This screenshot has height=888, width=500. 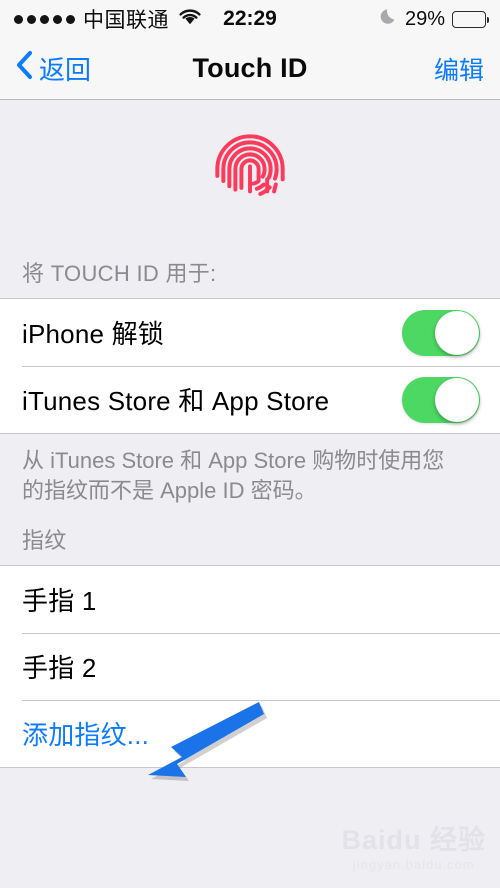 What do you see at coordinates (250, 19) in the screenshot?
I see `status-bar: 中国联通 22:29 29%` at bounding box center [250, 19].